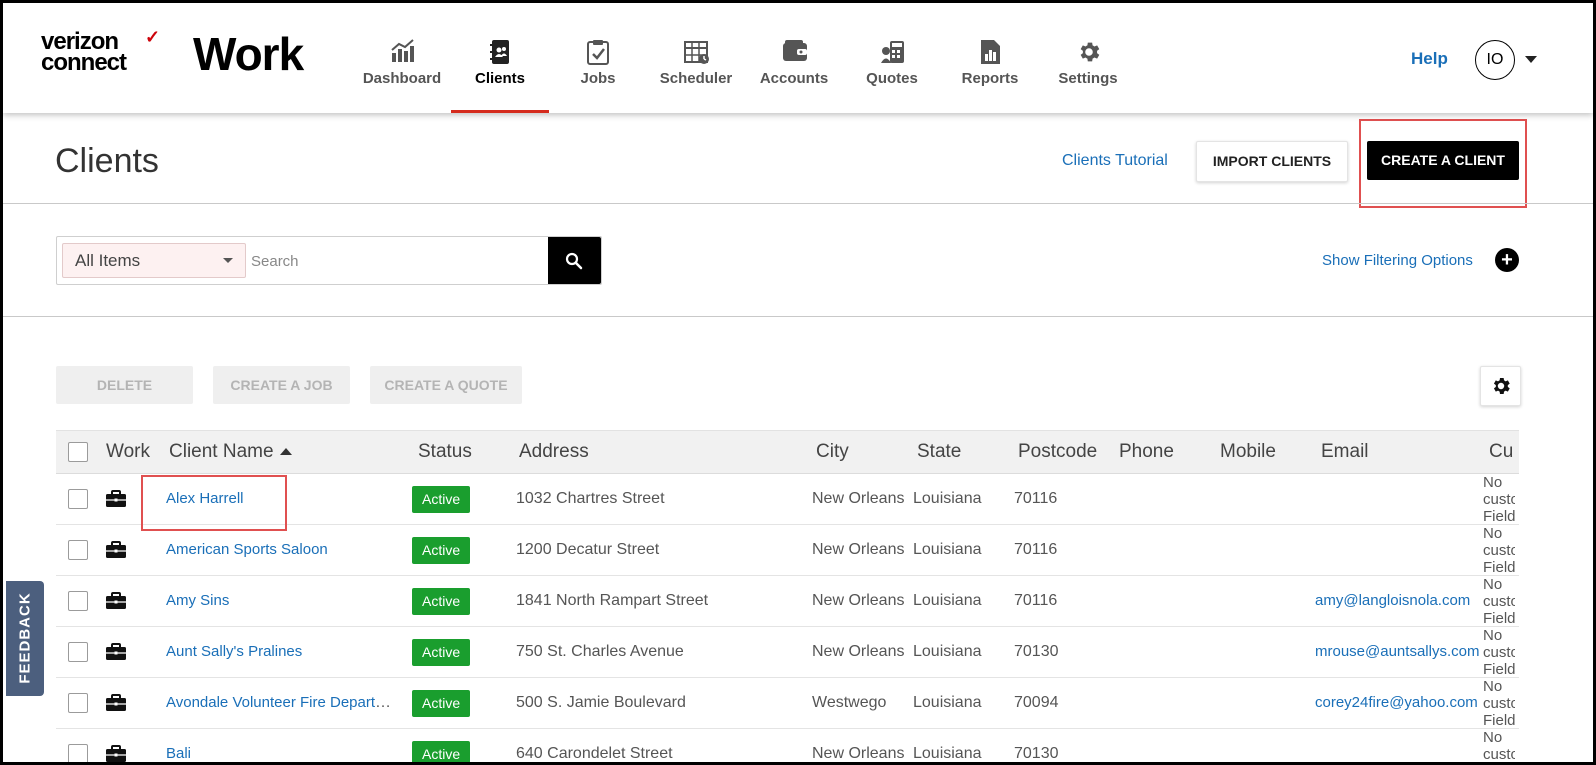 The height and width of the screenshot is (765, 1596). Describe the element at coordinates (154, 260) in the screenshot. I see `items-filter-select: All Items` at that location.